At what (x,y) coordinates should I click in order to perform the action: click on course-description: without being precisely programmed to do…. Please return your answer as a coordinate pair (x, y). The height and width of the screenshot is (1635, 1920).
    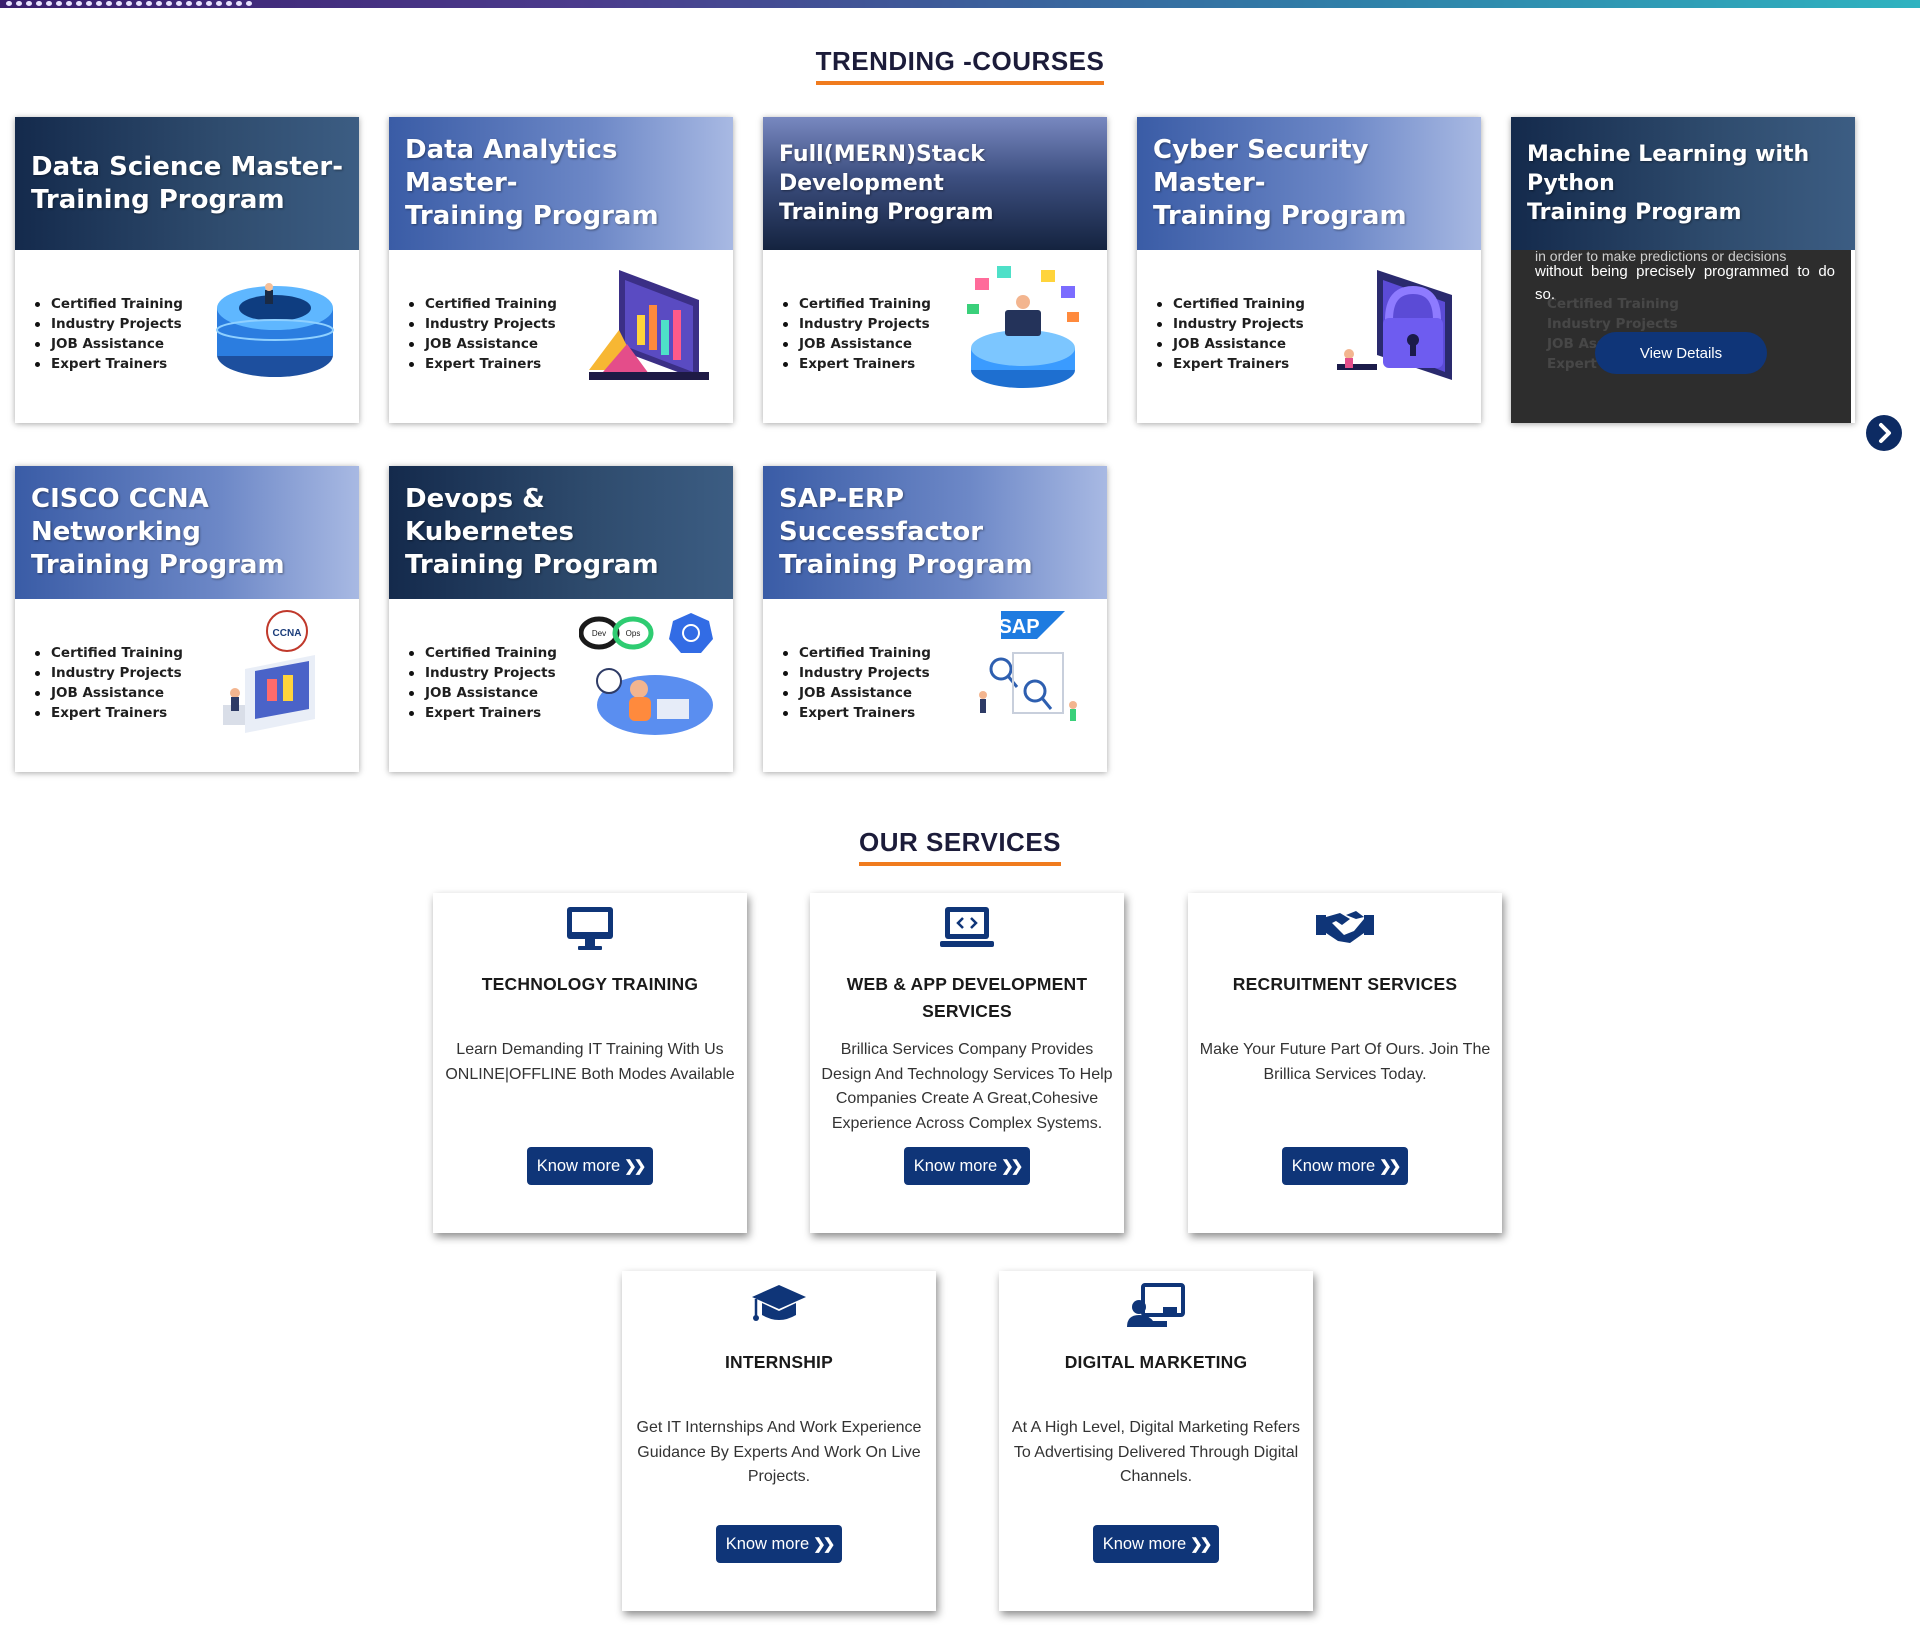
    Looking at the image, I should click on (1685, 283).